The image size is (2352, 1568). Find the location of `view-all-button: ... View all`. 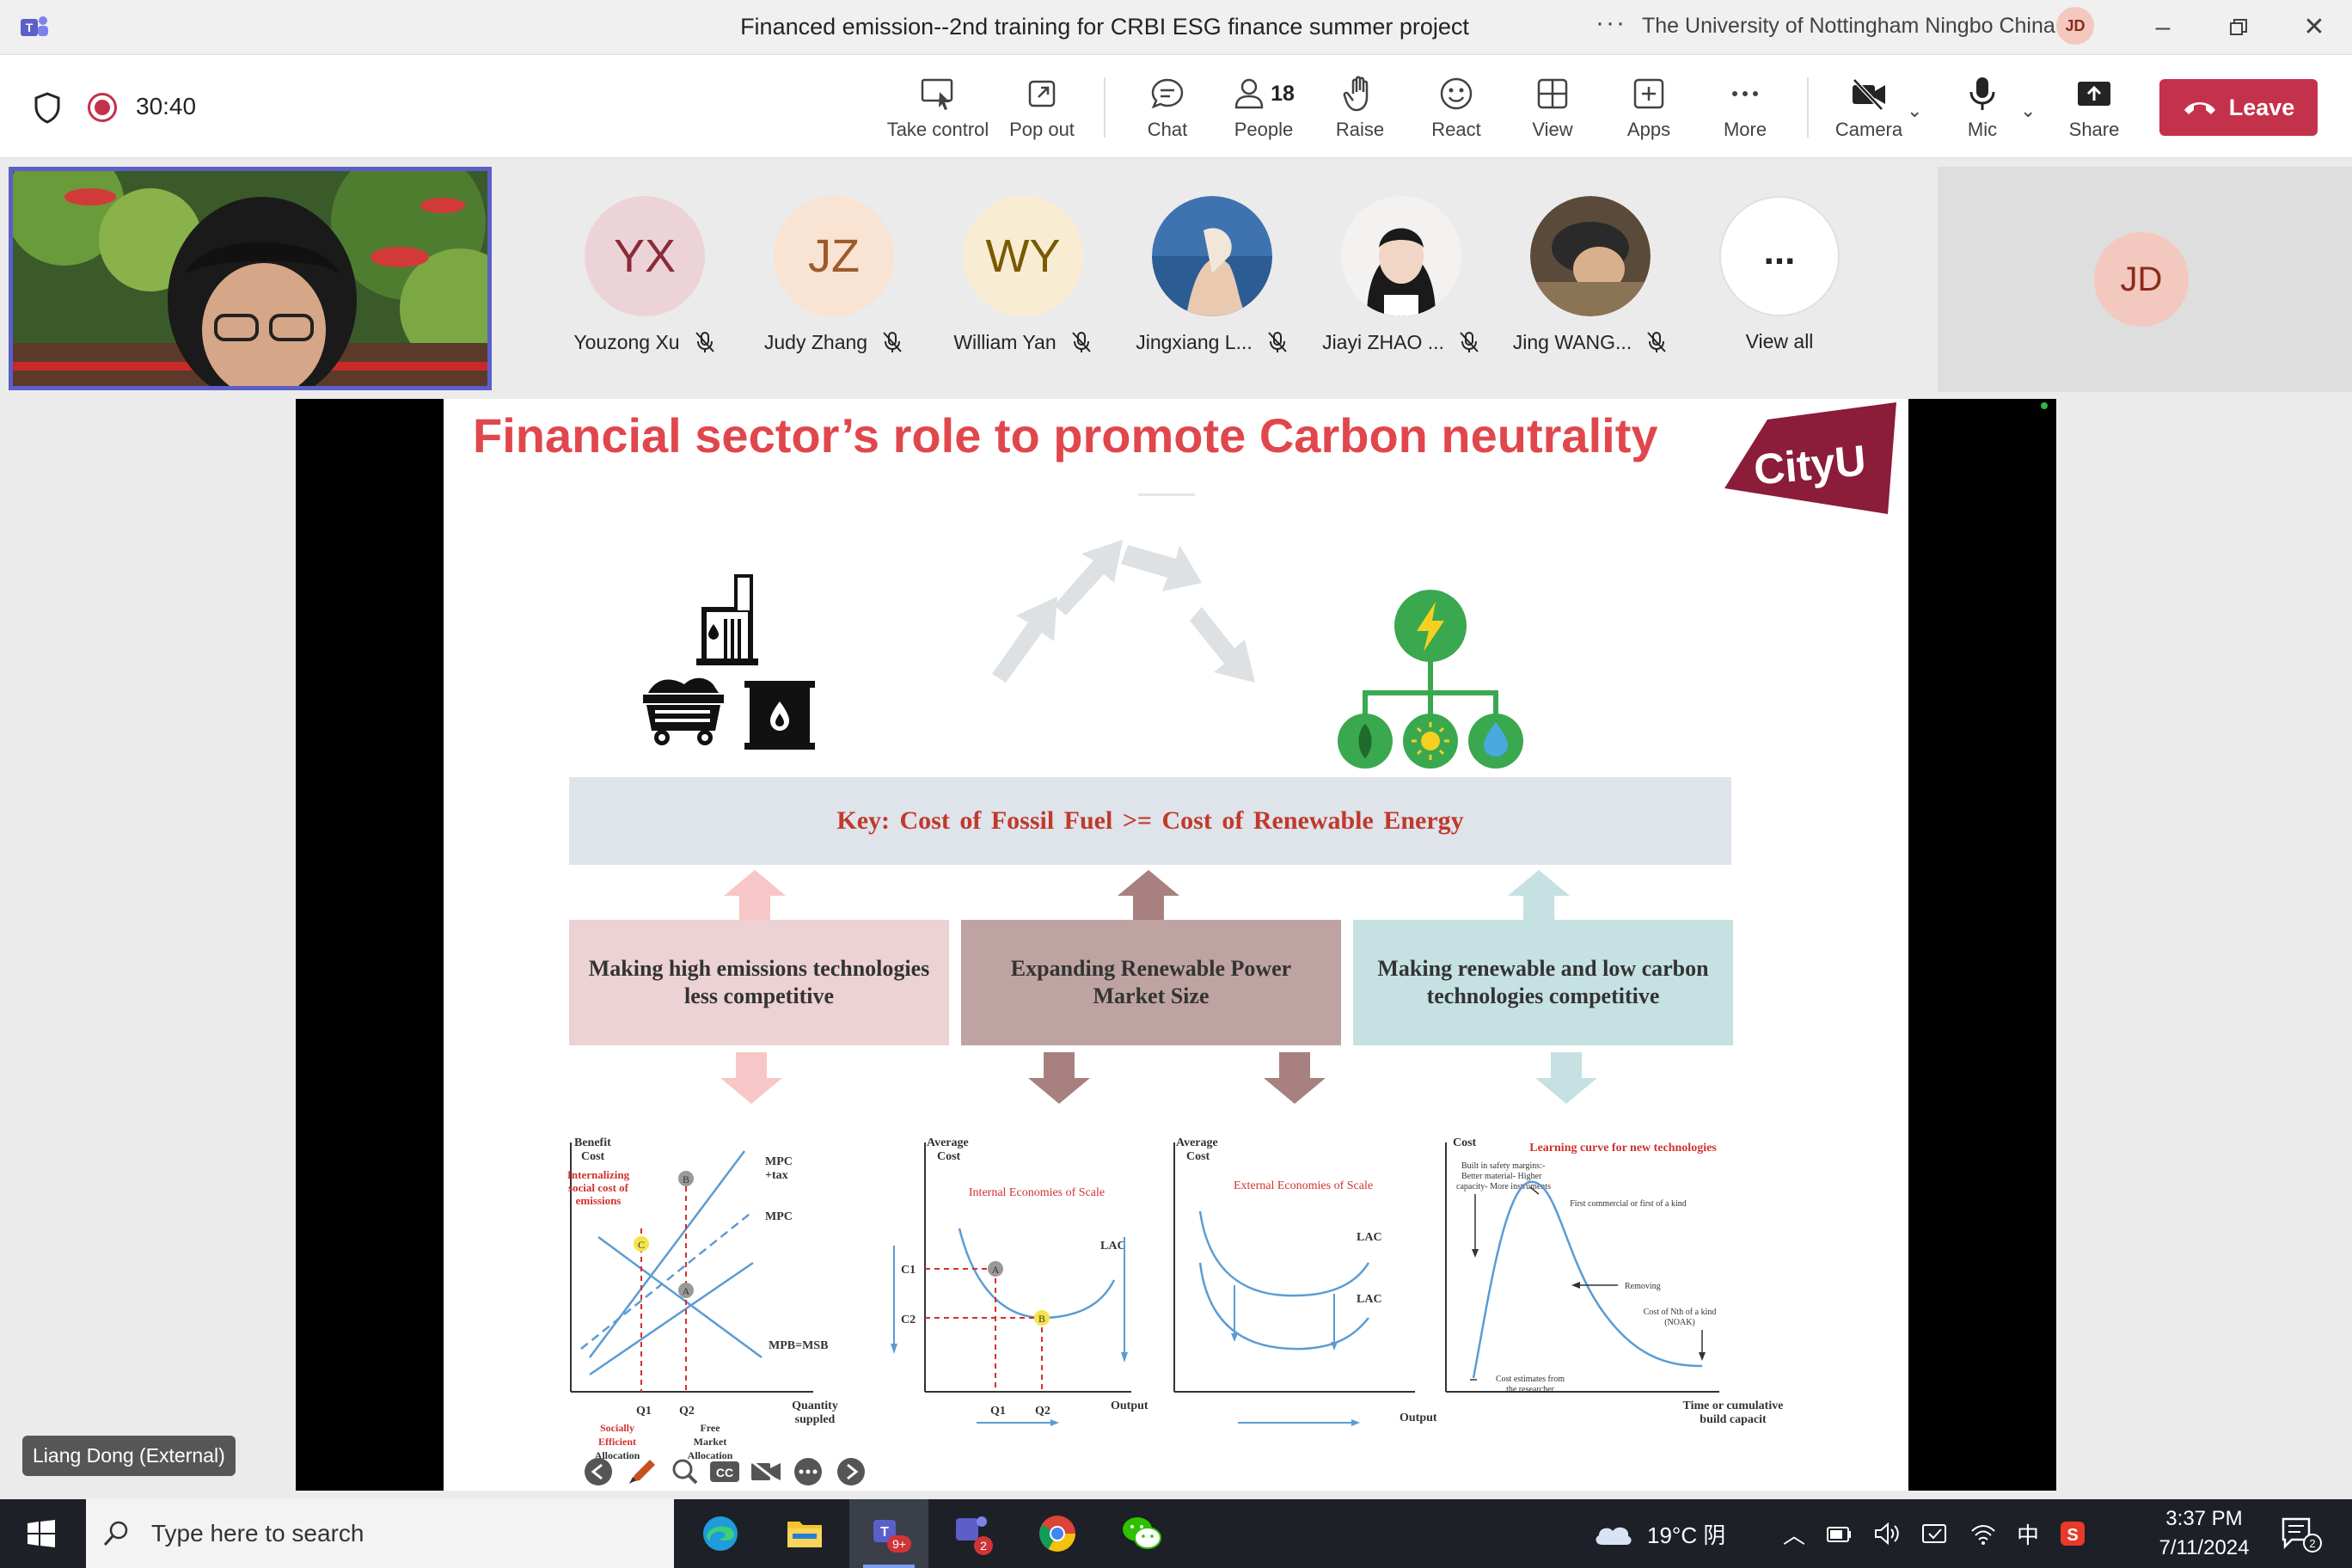

view-all-button: ... View all is located at coordinates (1779, 272).